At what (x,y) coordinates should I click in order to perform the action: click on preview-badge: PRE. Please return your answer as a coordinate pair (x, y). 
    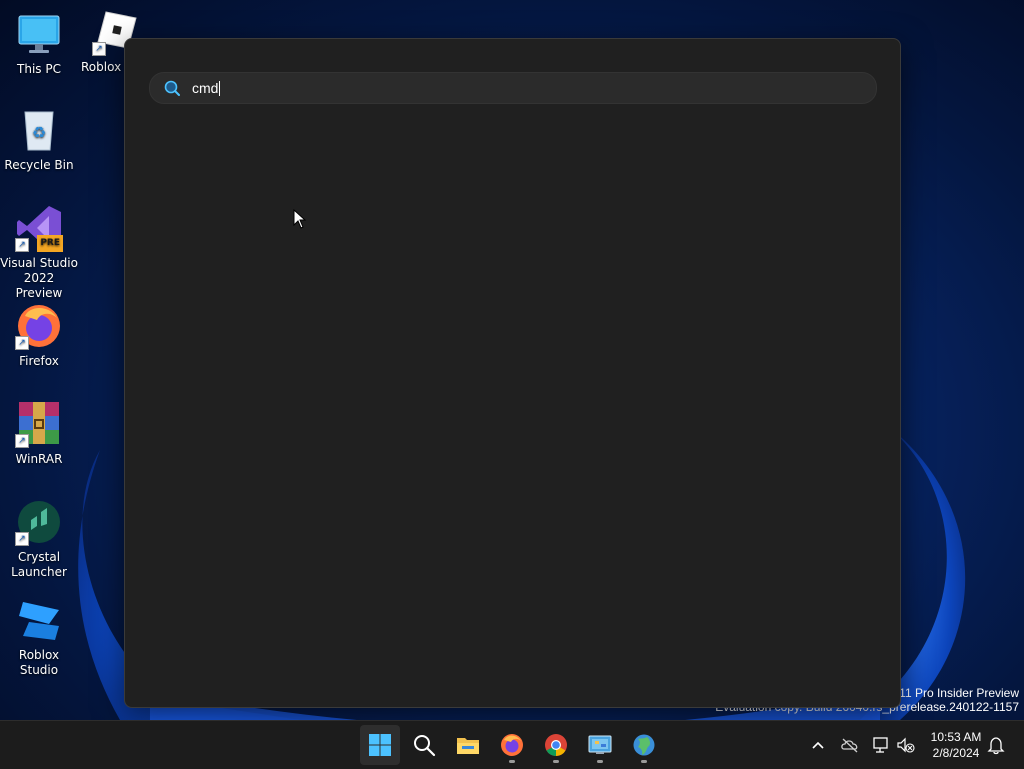
    Looking at the image, I should click on (50, 243).